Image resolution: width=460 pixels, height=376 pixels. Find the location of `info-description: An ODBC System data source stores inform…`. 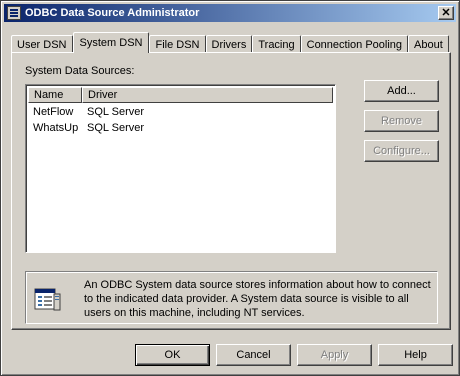

info-description: An ODBC System data source stores inform… is located at coordinates (257, 299).